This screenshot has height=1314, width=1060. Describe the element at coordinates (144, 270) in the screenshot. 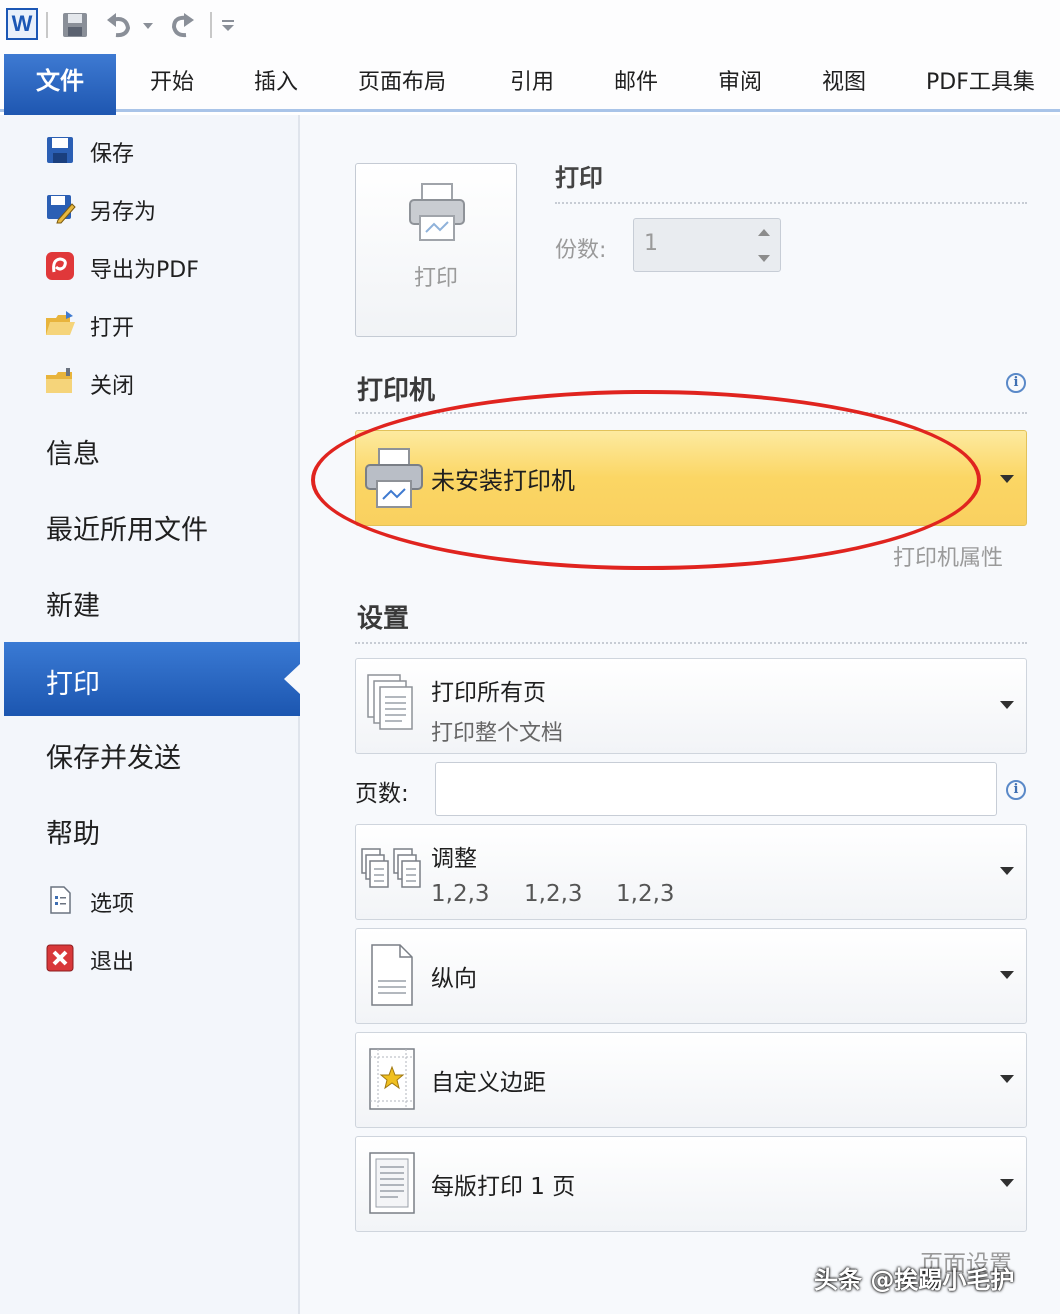

I see `nav-export-pdf-label: 导出为PDF` at that location.